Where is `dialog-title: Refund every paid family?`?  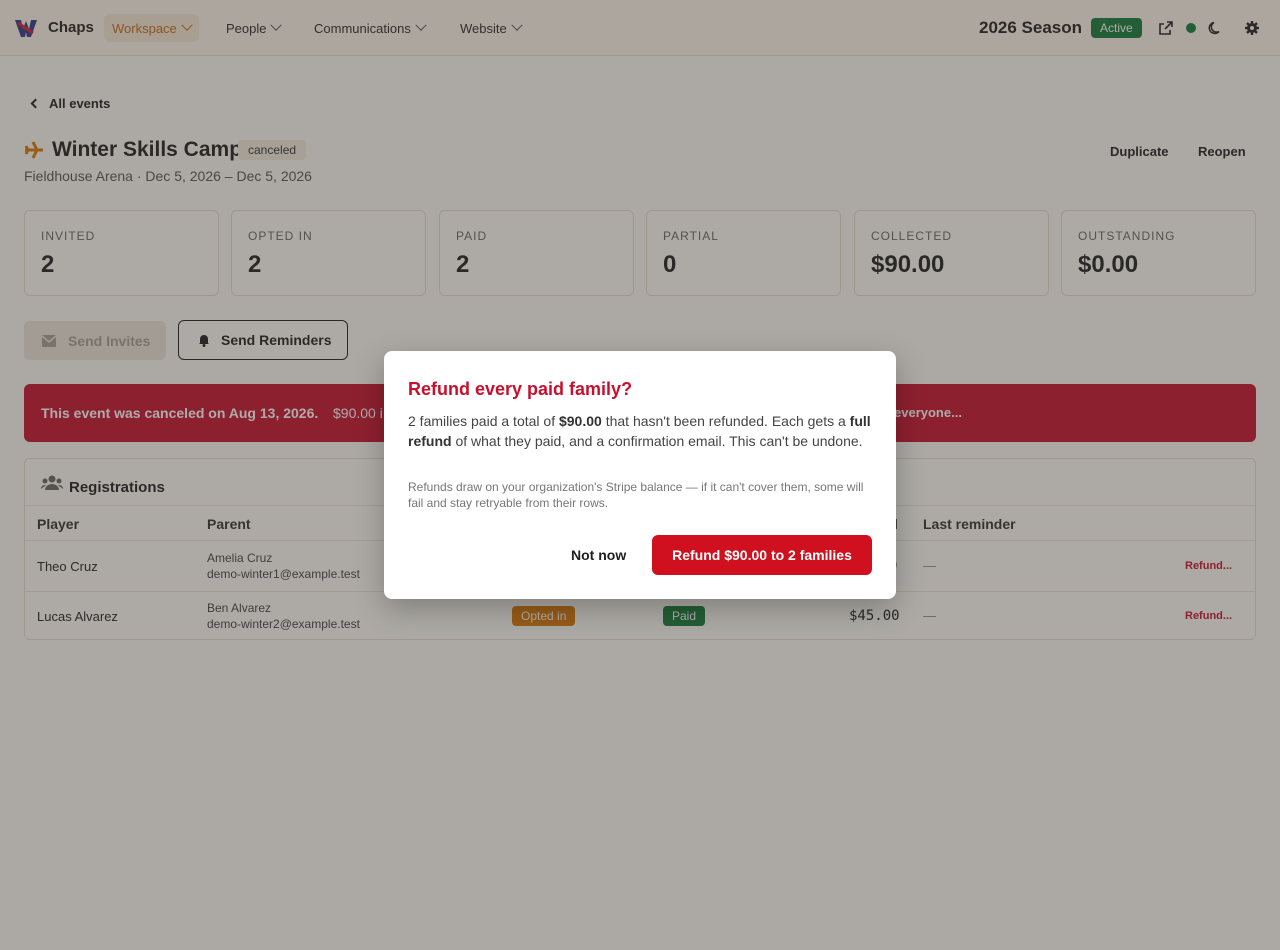
dialog-title: Refund every paid family? is located at coordinates (520, 389).